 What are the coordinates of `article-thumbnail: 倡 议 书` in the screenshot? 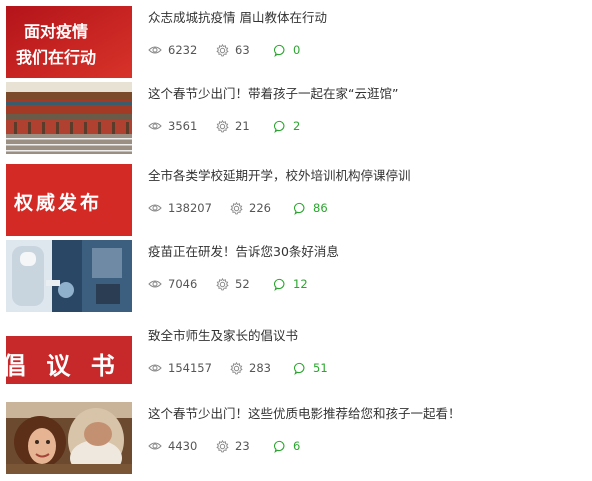 It's located at (69, 360).